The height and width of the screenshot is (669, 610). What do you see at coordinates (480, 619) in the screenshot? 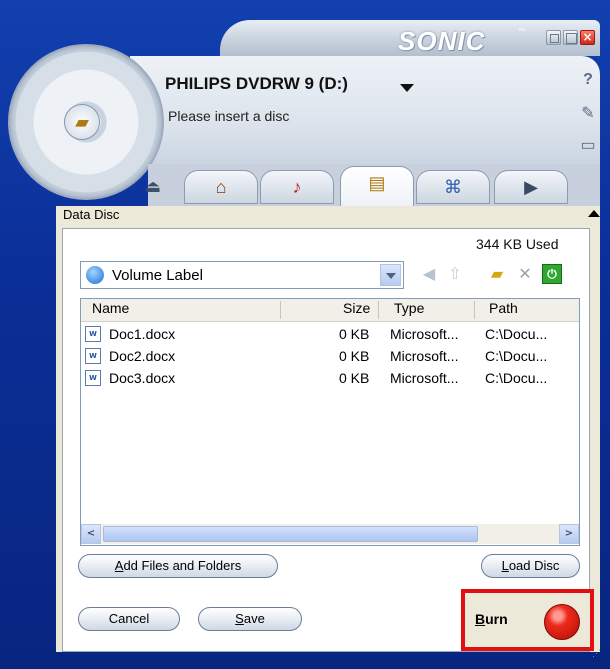
I see `burn-mnemonic: B` at bounding box center [480, 619].